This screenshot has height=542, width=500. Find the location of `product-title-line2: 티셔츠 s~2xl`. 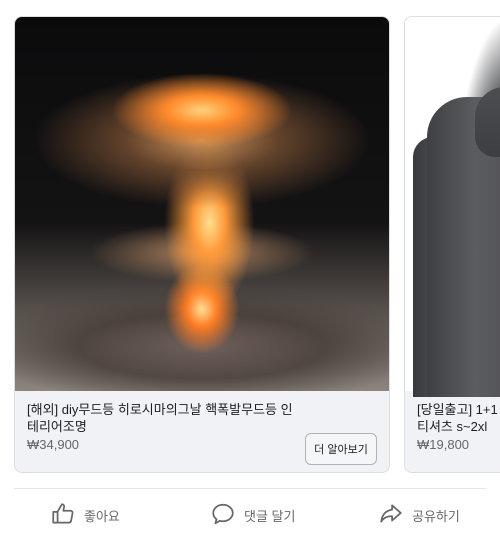

product-title-line2: 티셔츠 s~2xl is located at coordinates (458, 426).